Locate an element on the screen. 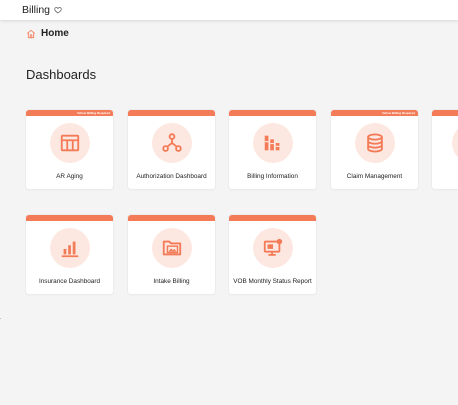 This screenshot has width=458, height=405. table-icon is located at coordinates (69, 143).